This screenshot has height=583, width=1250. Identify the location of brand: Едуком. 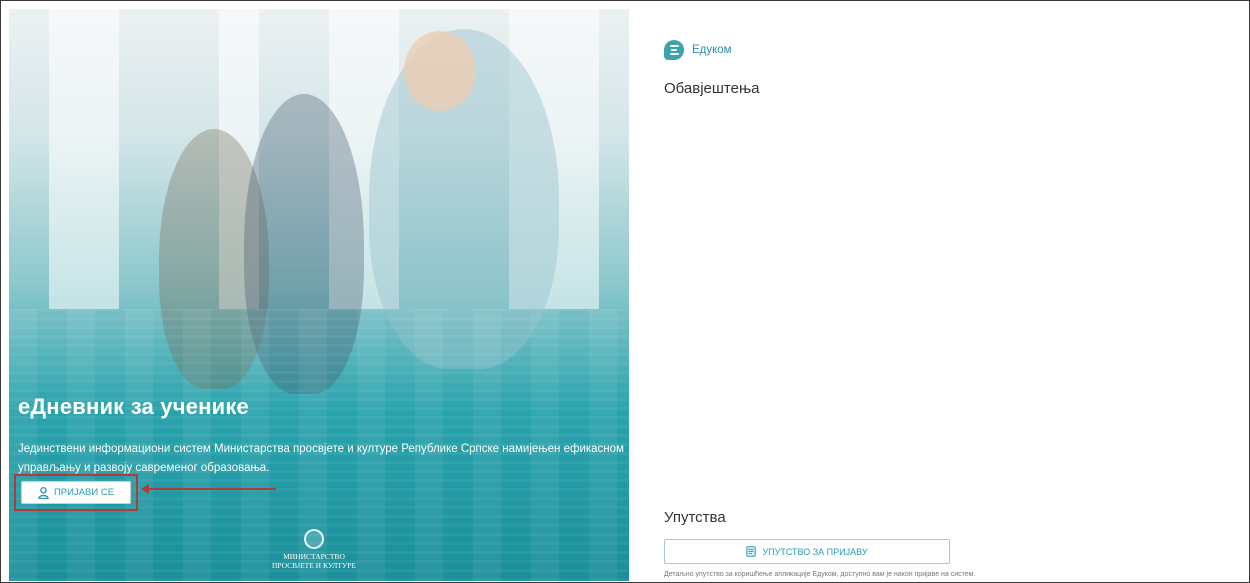
(698, 50).